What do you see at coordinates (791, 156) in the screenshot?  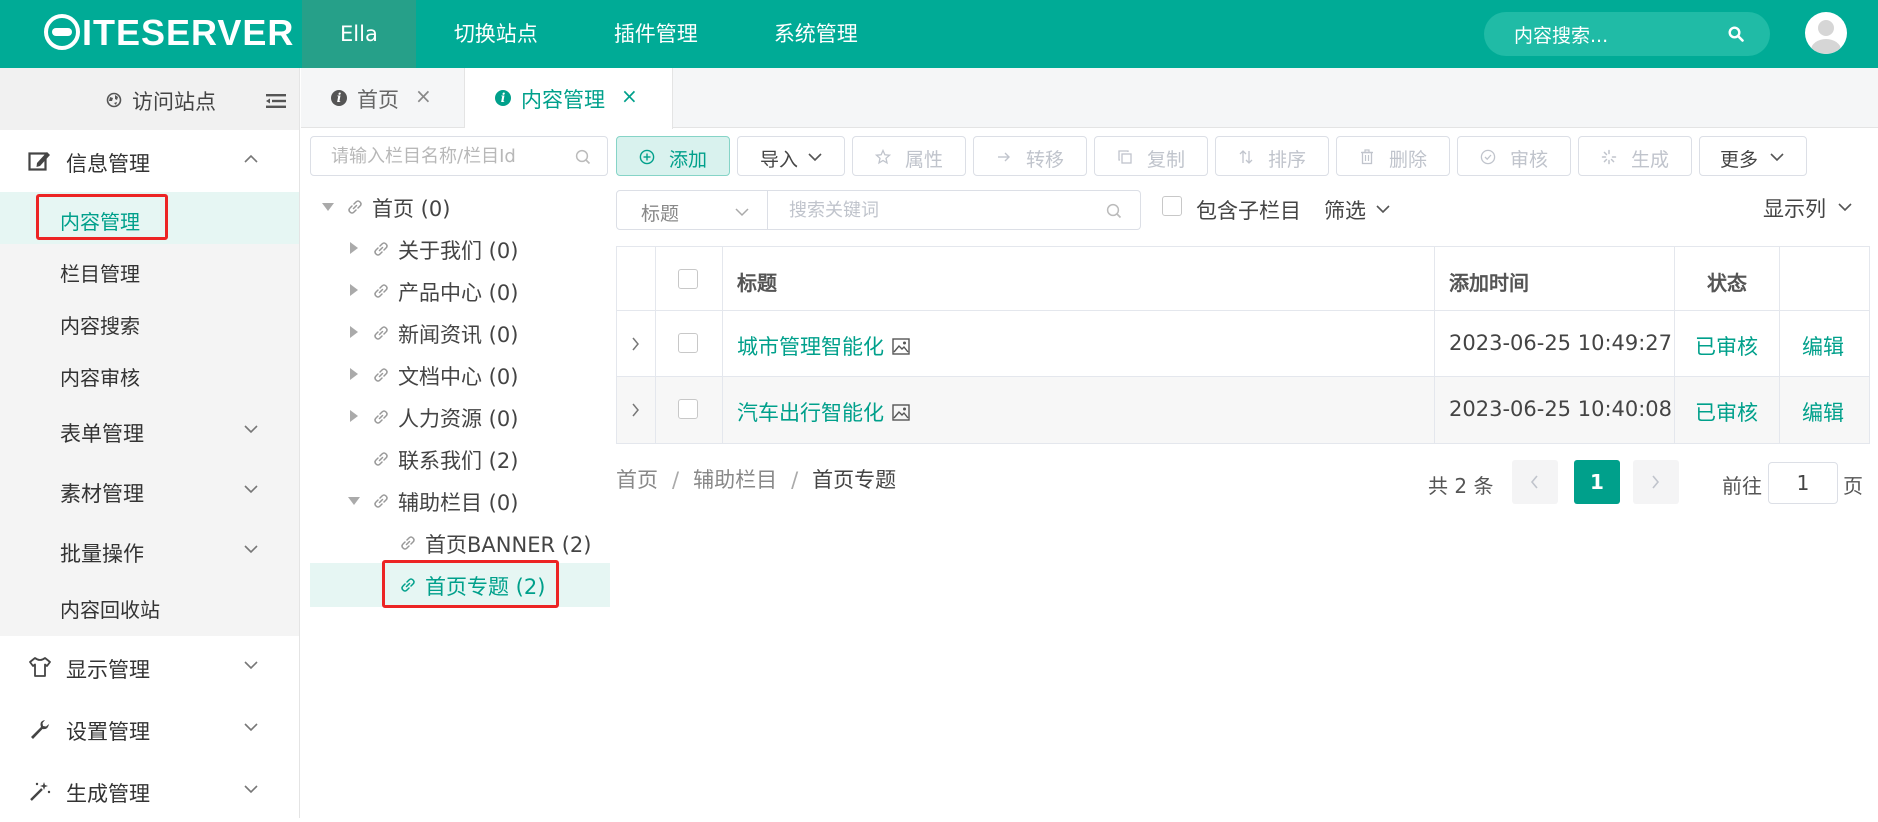 I see `import-dropdown: 导入` at bounding box center [791, 156].